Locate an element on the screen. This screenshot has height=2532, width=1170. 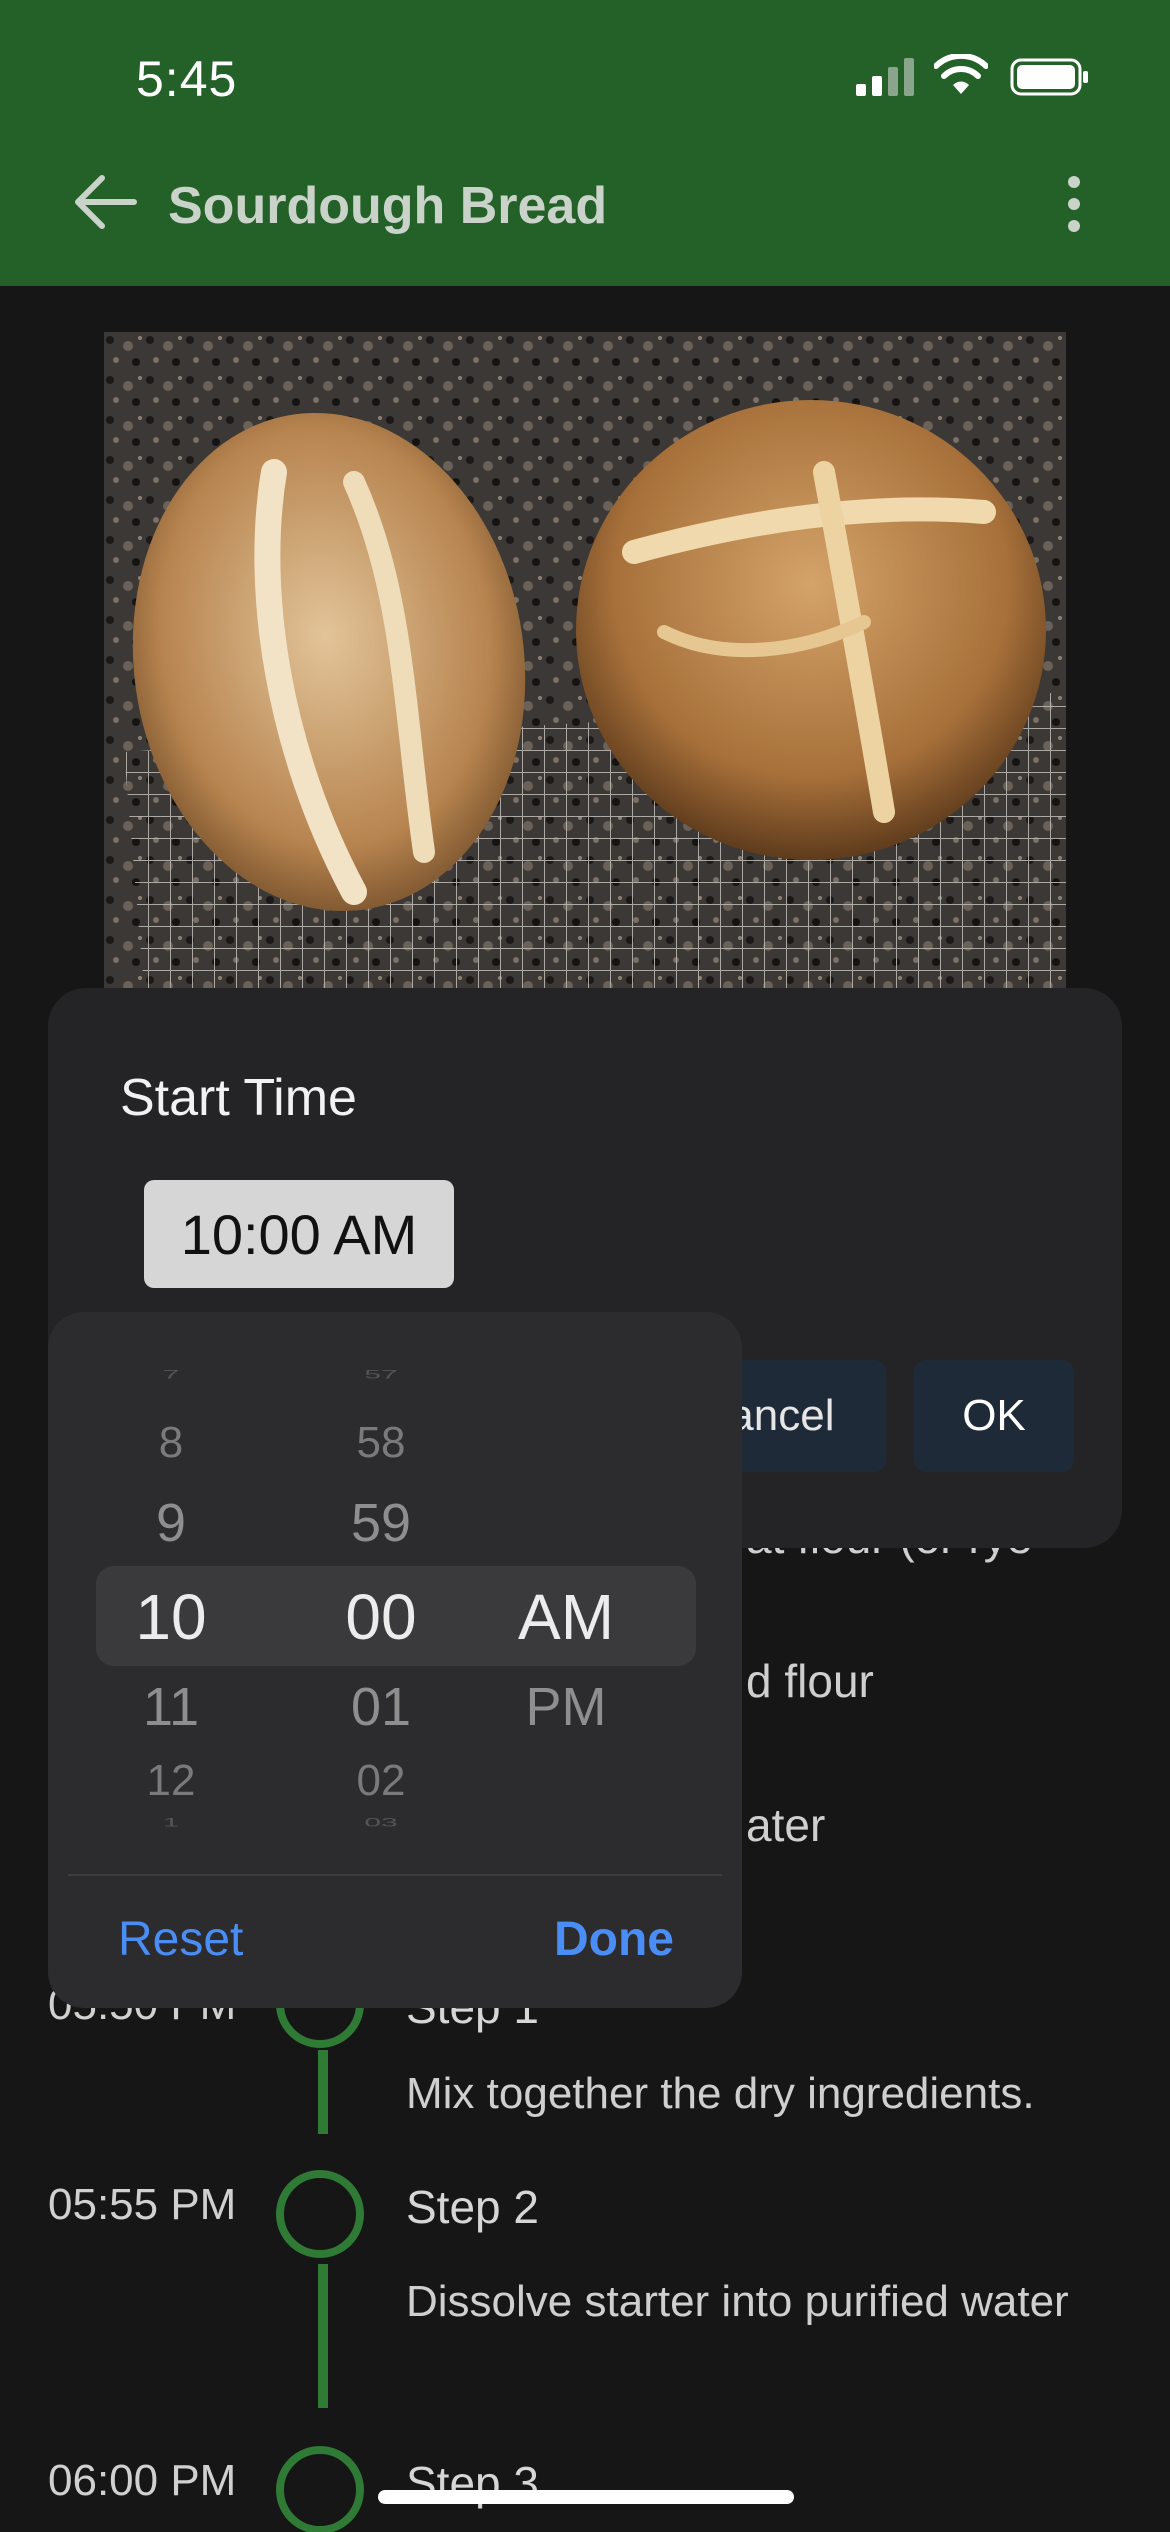
wheel-item-minute: 58 is located at coordinates (381, 1443).